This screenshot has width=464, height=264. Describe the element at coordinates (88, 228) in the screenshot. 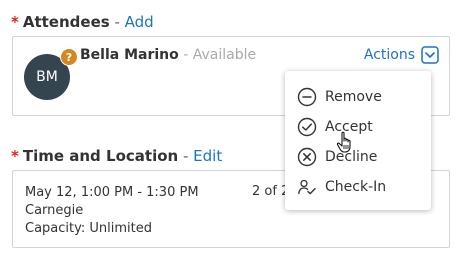

I see `capacity-text: Capacity: Unlimited` at that location.